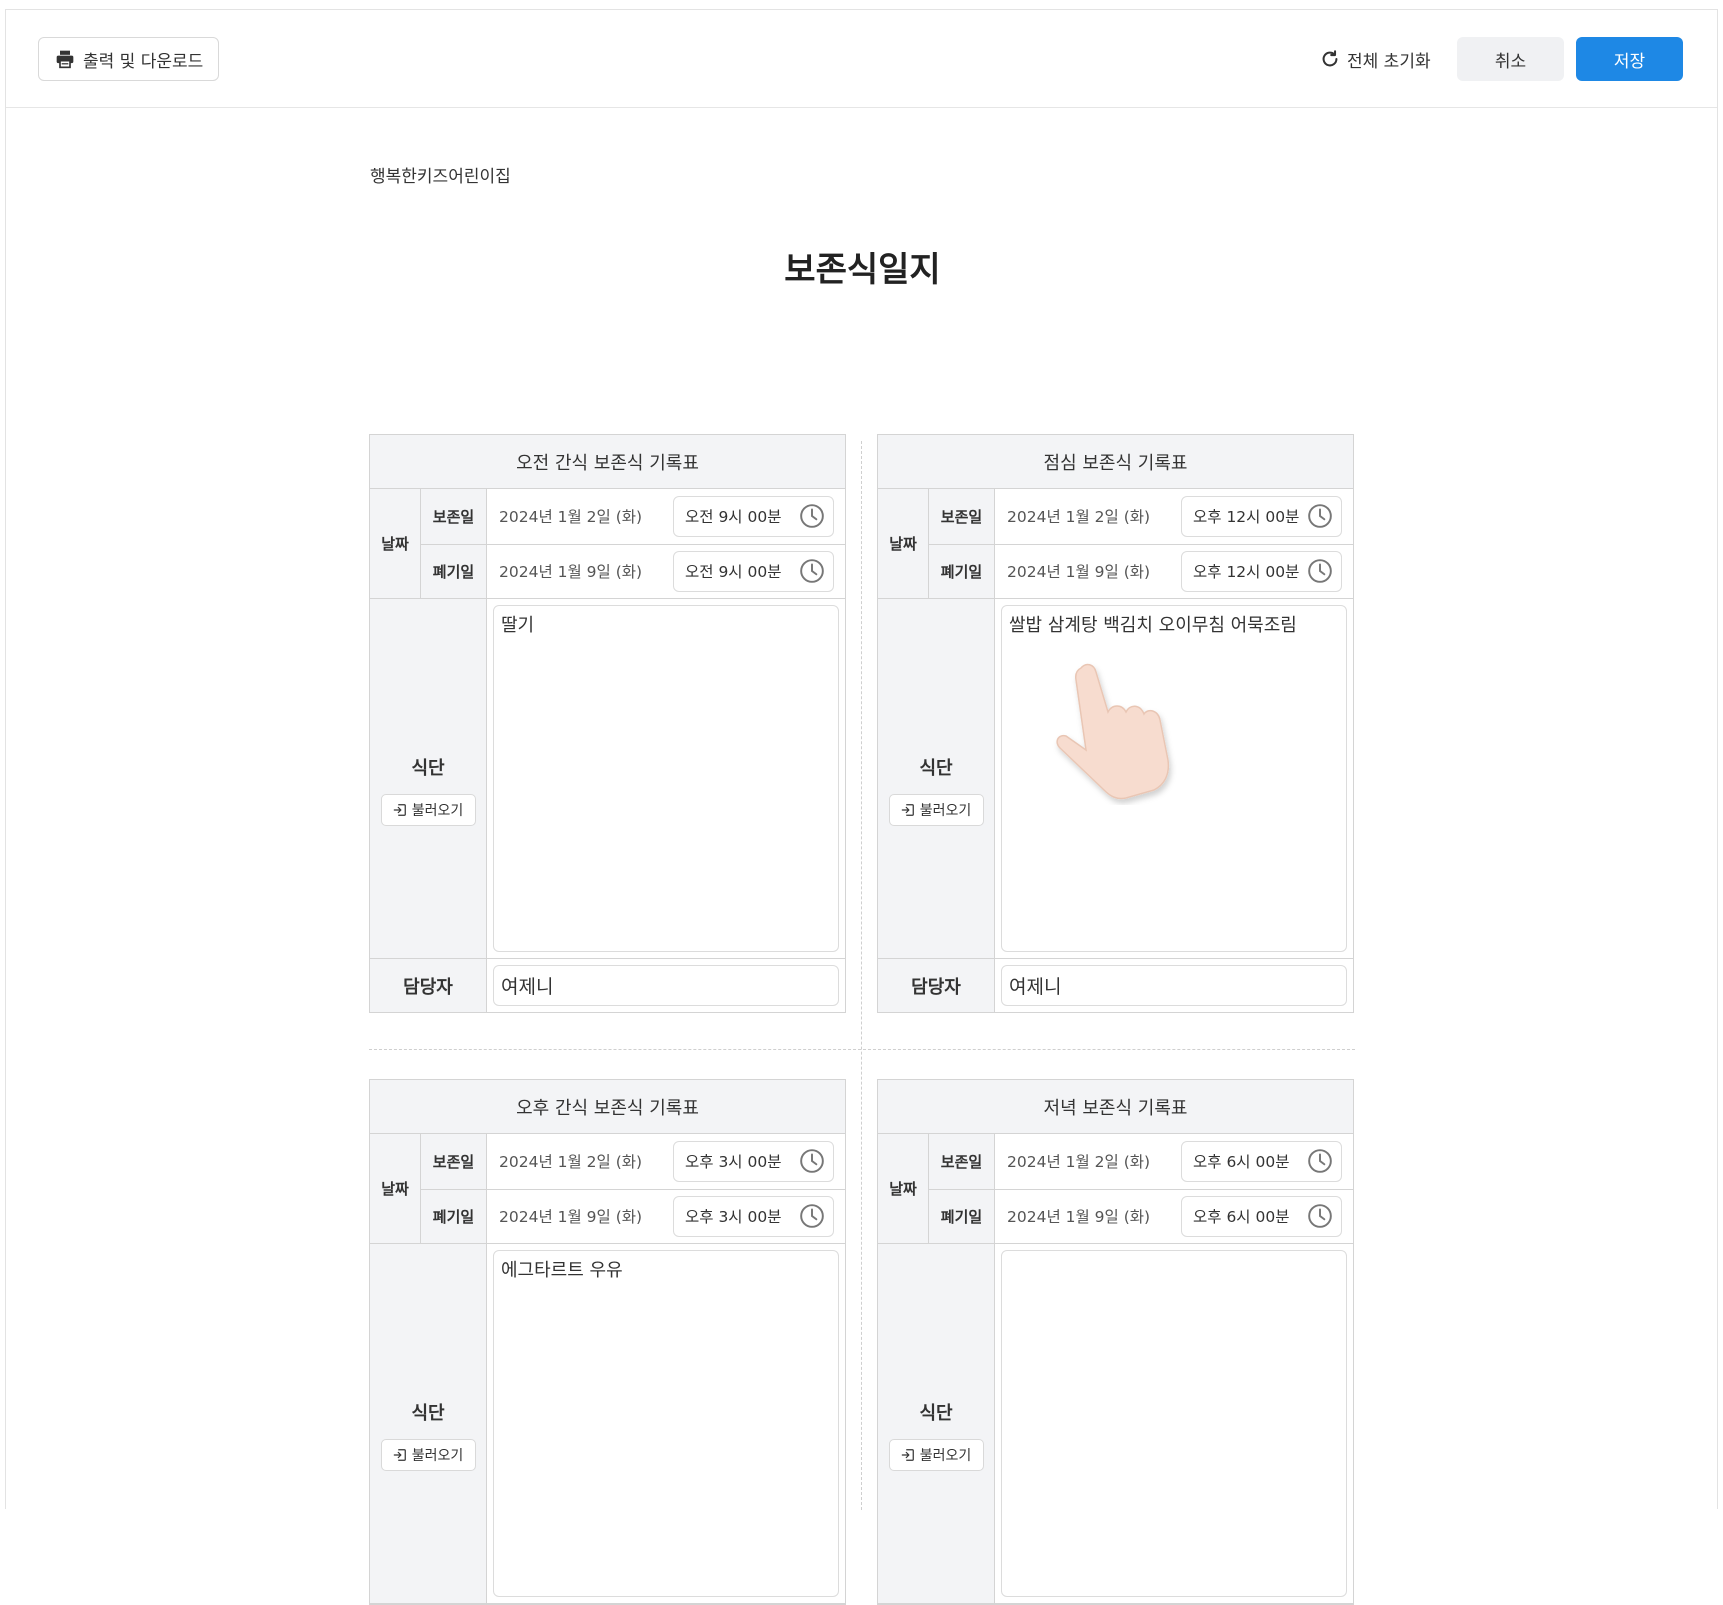 Image resolution: width=1723 pixels, height=1605 pixels. What do you see at coordinates (1389, 61) in the screenshot?
I see `reset-all-label: 전체 초기화` at bounding box center [1389, 61].